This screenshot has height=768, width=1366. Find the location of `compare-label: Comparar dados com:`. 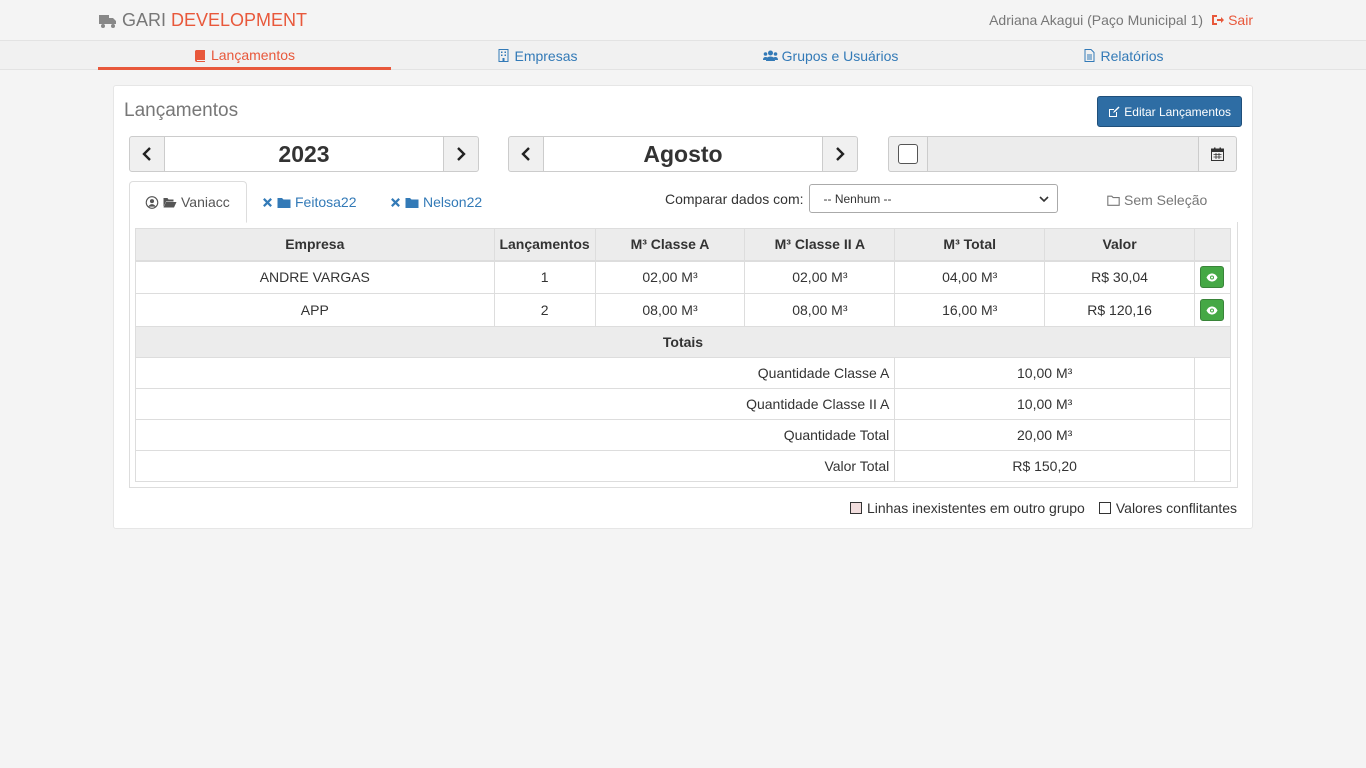

compare-label: Comparar dados com: is located at coordinates (734, 198).